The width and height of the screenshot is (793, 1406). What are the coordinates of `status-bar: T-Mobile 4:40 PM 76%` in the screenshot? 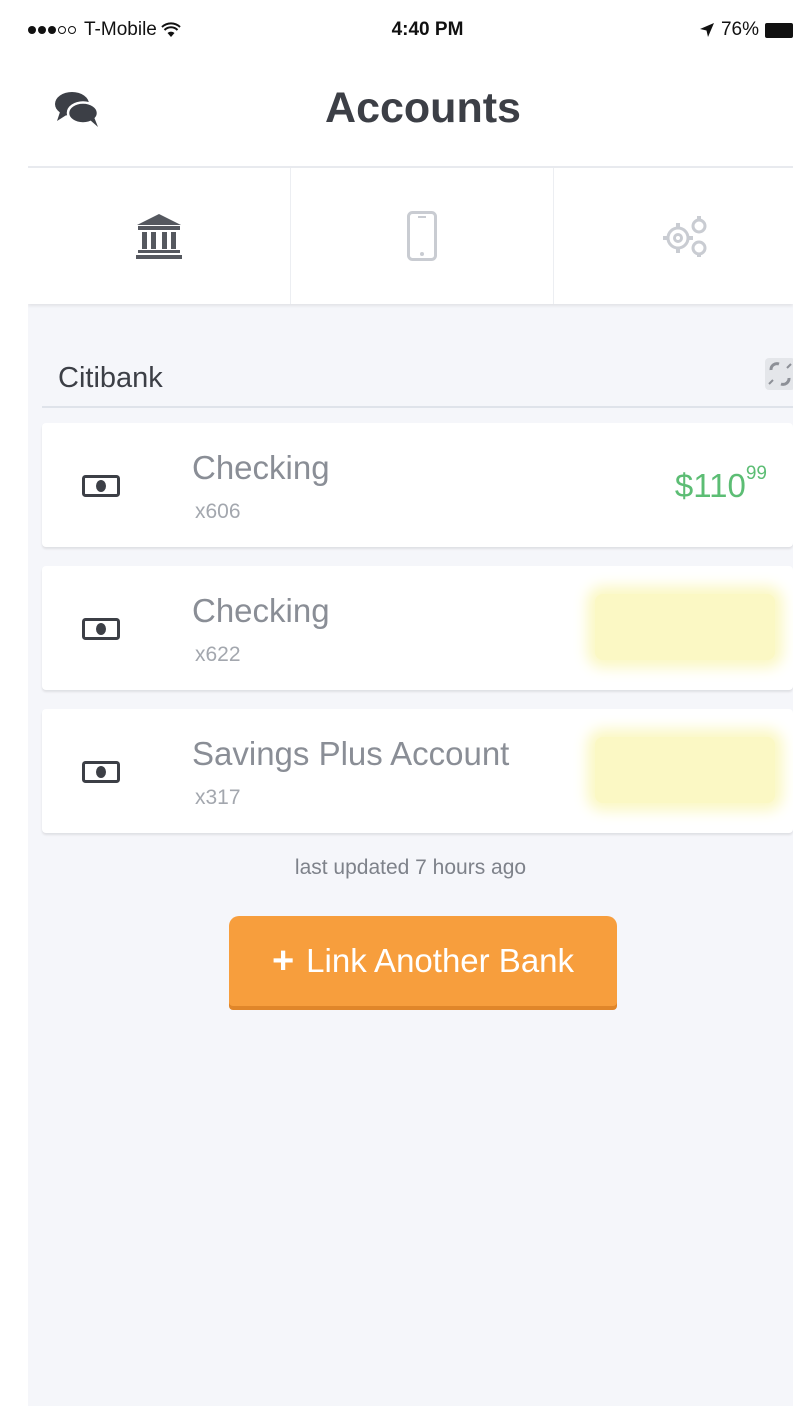 It's located at (396, 31).